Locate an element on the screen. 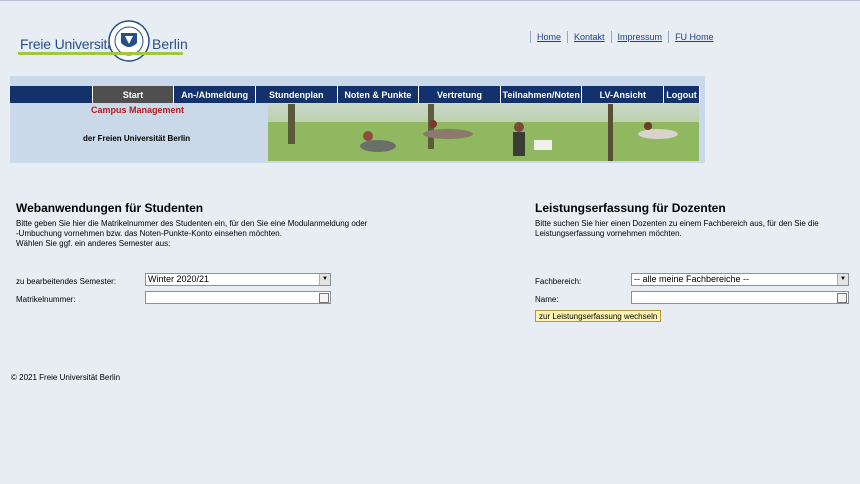 This screenshot has height=484, width=860. leistungserfassung-button: zur Leistungserfassung wechseln is located at coordinates (598, 316).